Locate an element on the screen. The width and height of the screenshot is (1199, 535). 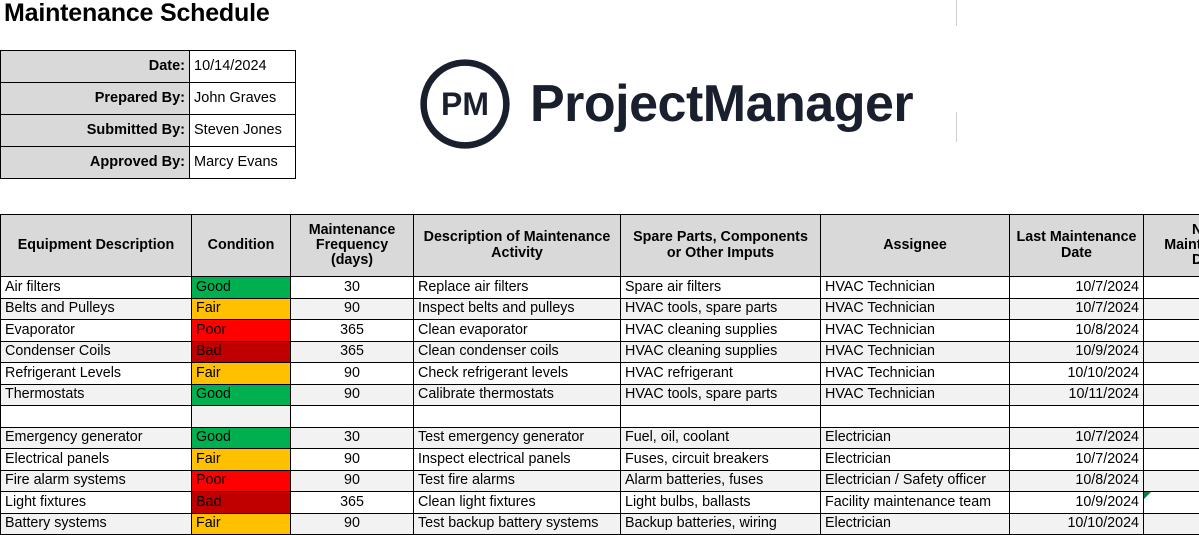
cell-spare-parts is located at coordinates (721, 417).